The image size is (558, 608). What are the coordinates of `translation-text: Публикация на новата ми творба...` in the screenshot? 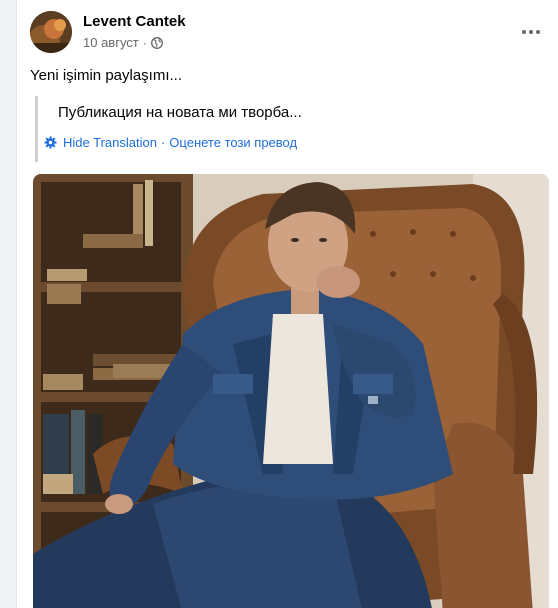 It's located at (180, 112).